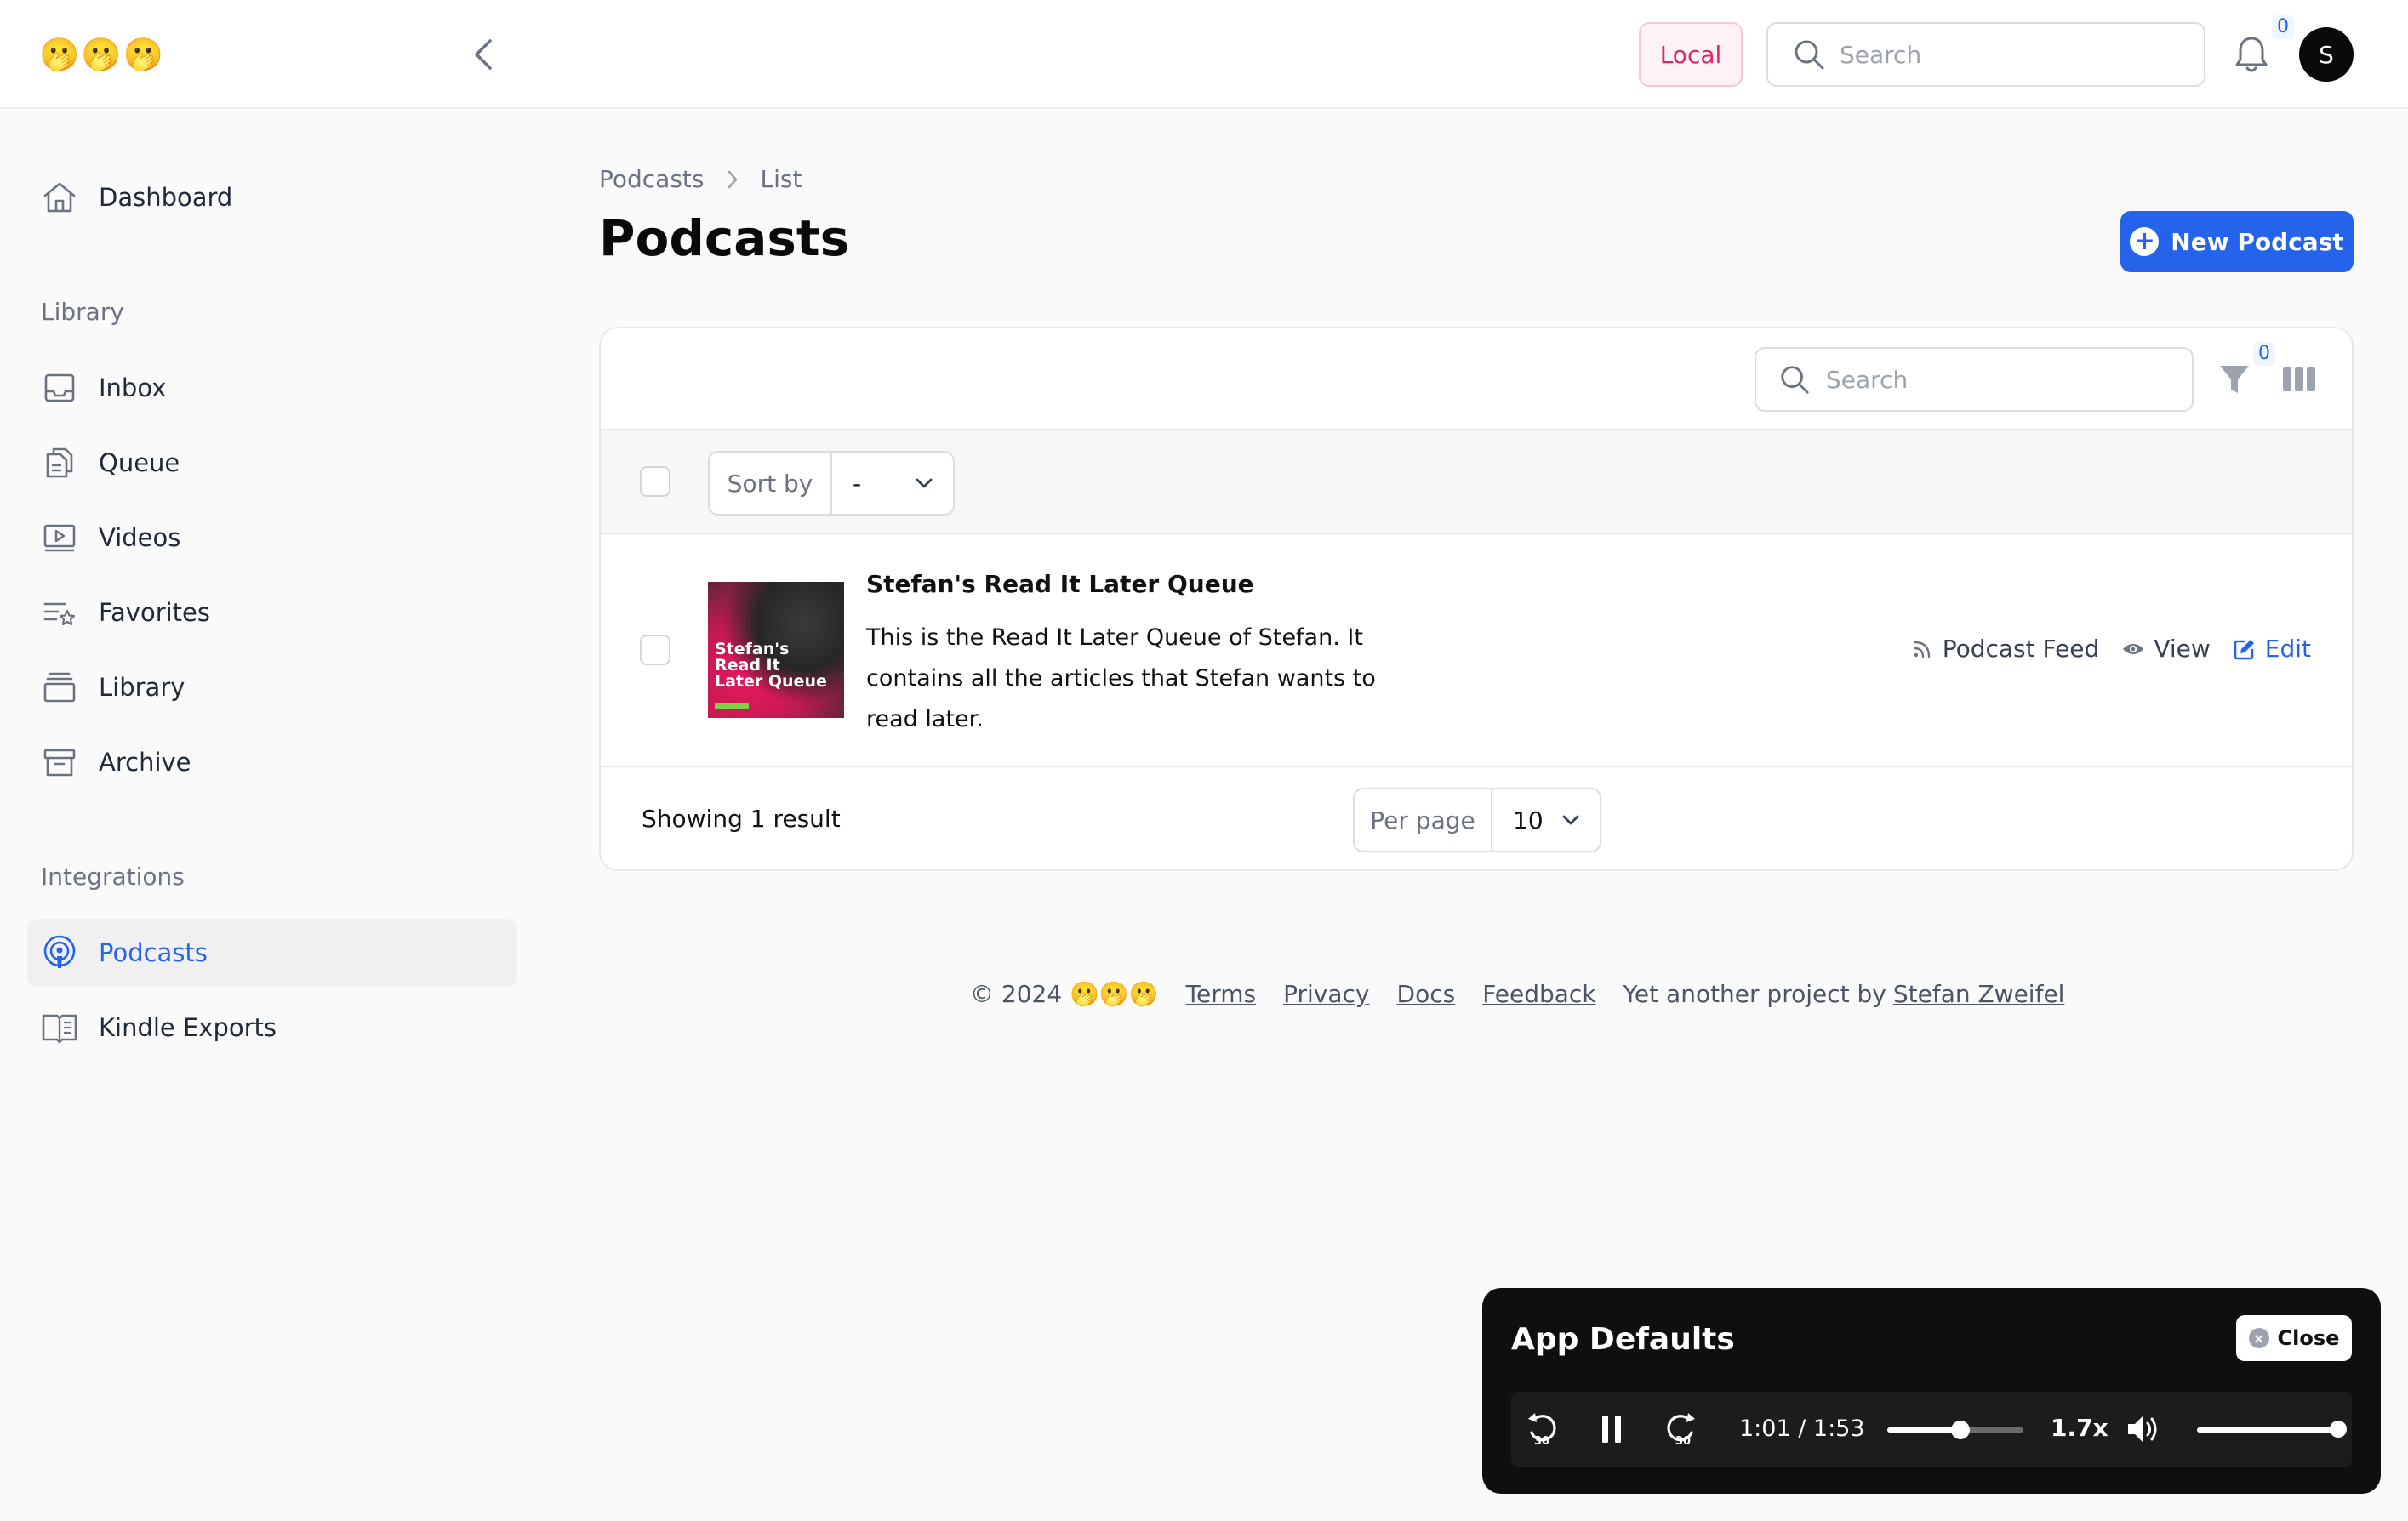 The image size is (2408, 1521). Describe the element at coordinates (272, 388) in the screenshot. I see `sidebar-item-inbox: Inbox` at that location.